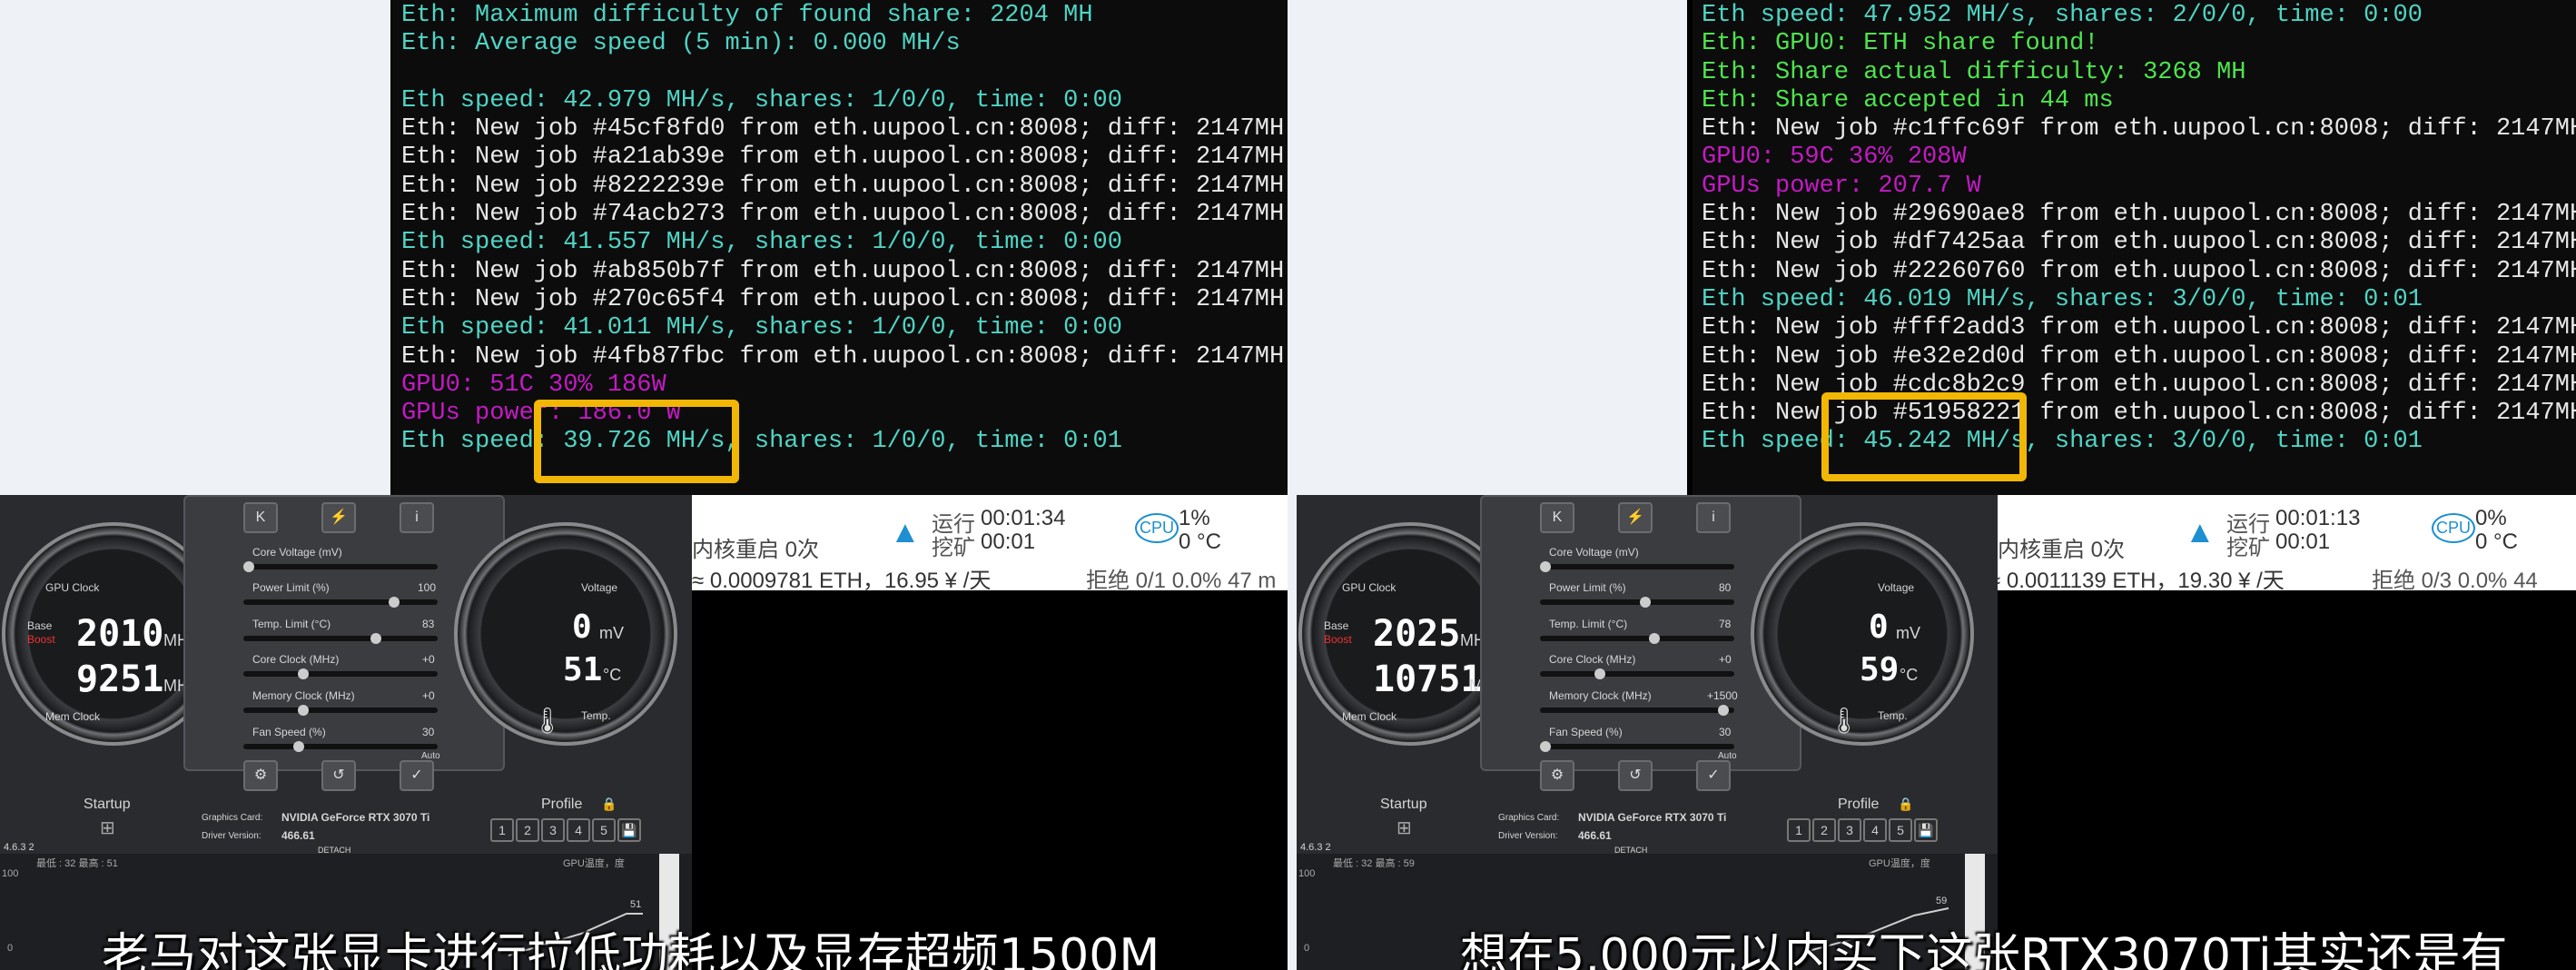  I want to click on video-subtitle: 老马对这张显卡进行拉低功耗以及显存超频1500M, so click(631, 949).